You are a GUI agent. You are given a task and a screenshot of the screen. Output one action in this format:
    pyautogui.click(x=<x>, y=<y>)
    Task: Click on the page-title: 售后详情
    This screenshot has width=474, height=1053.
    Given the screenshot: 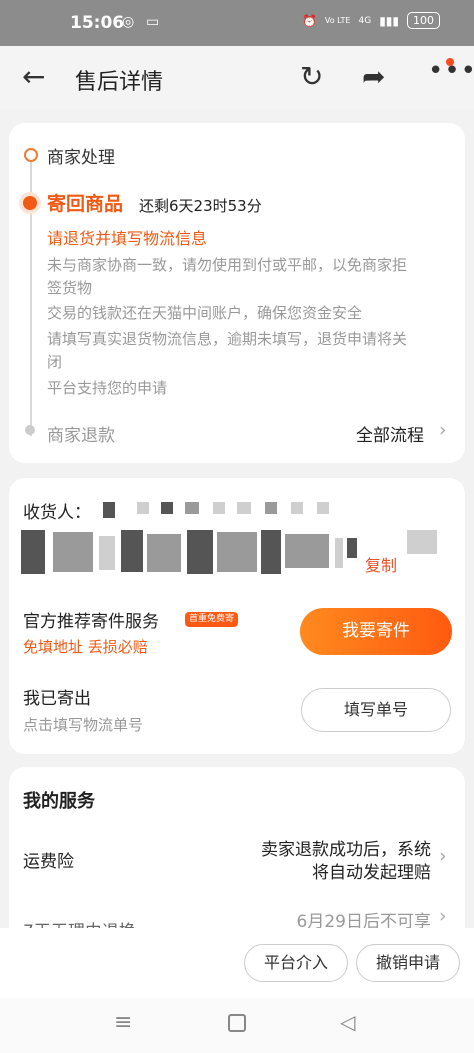 What is the action you would take?
    pyautogui.click(x=119, y=82)
    